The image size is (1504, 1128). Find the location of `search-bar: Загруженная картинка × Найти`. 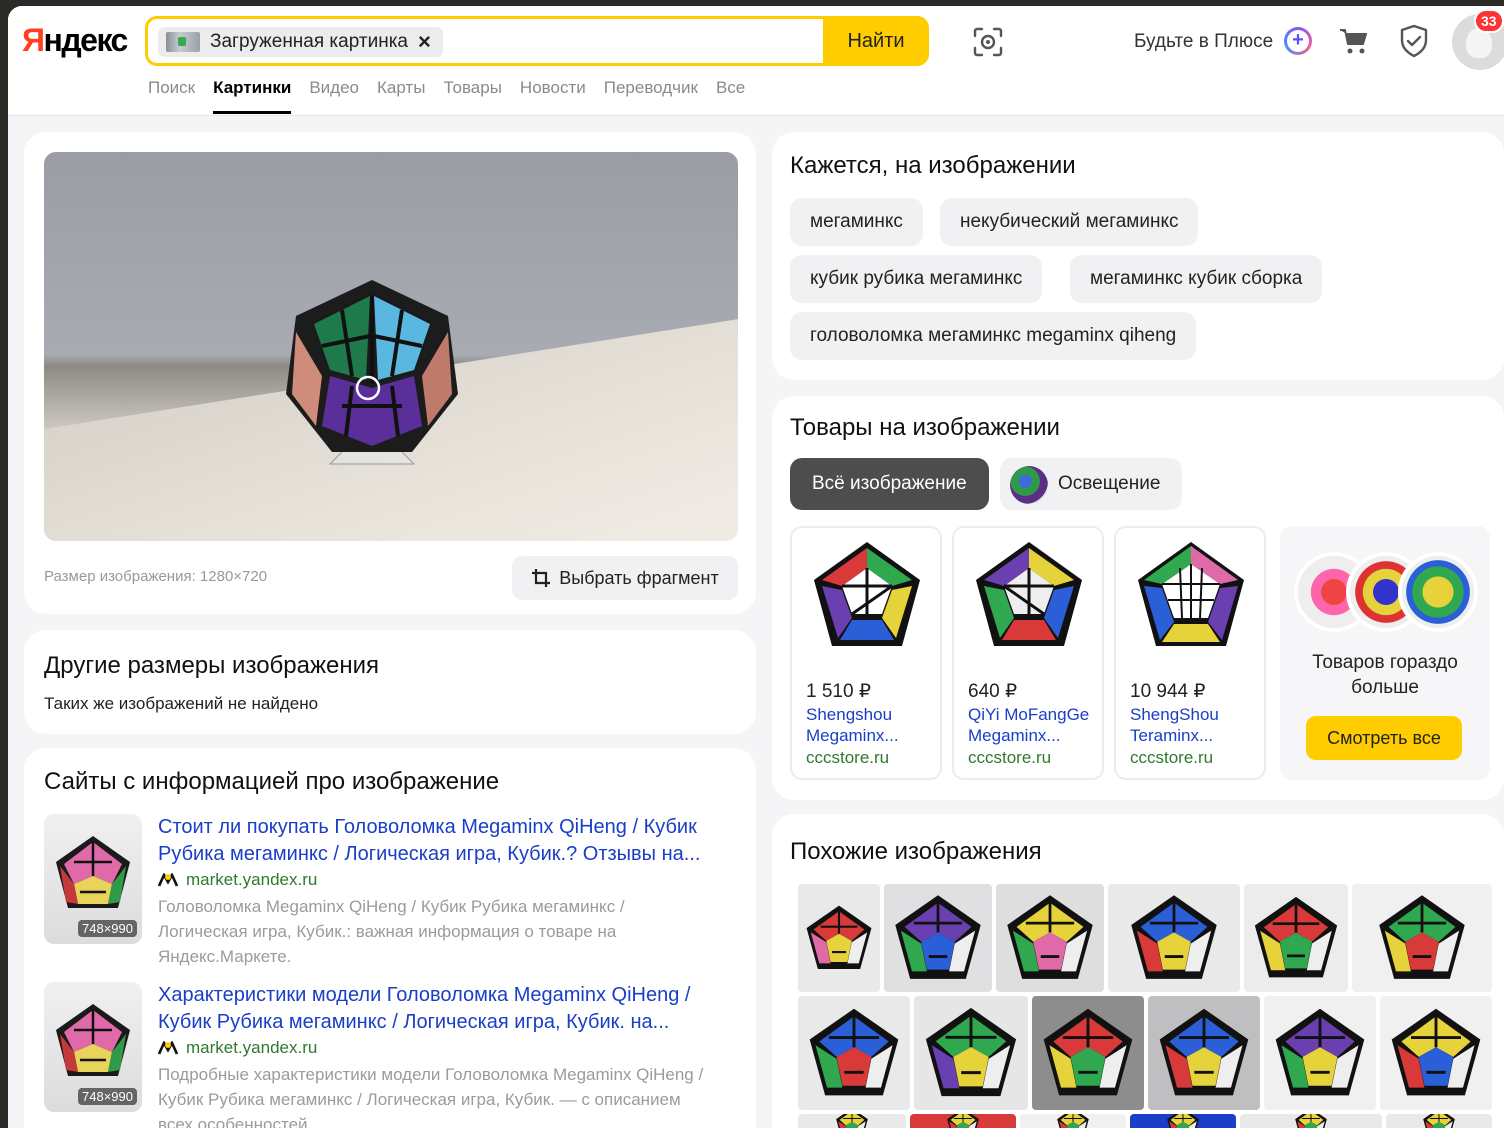

search-bar: Загруженная картинка × Найти is located at coordinates (537, 41).